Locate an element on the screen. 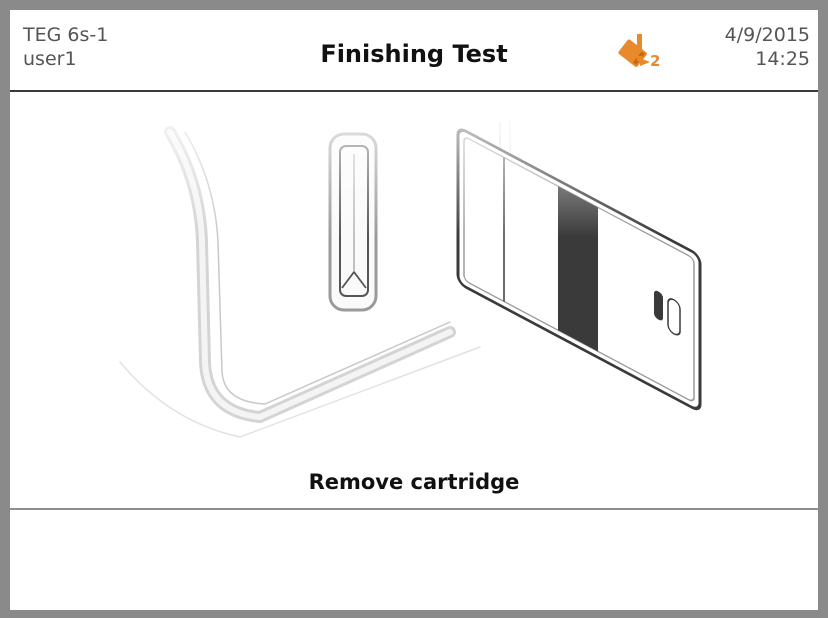  page-title-container: Finishing Test is located at coordinates (414, 50).